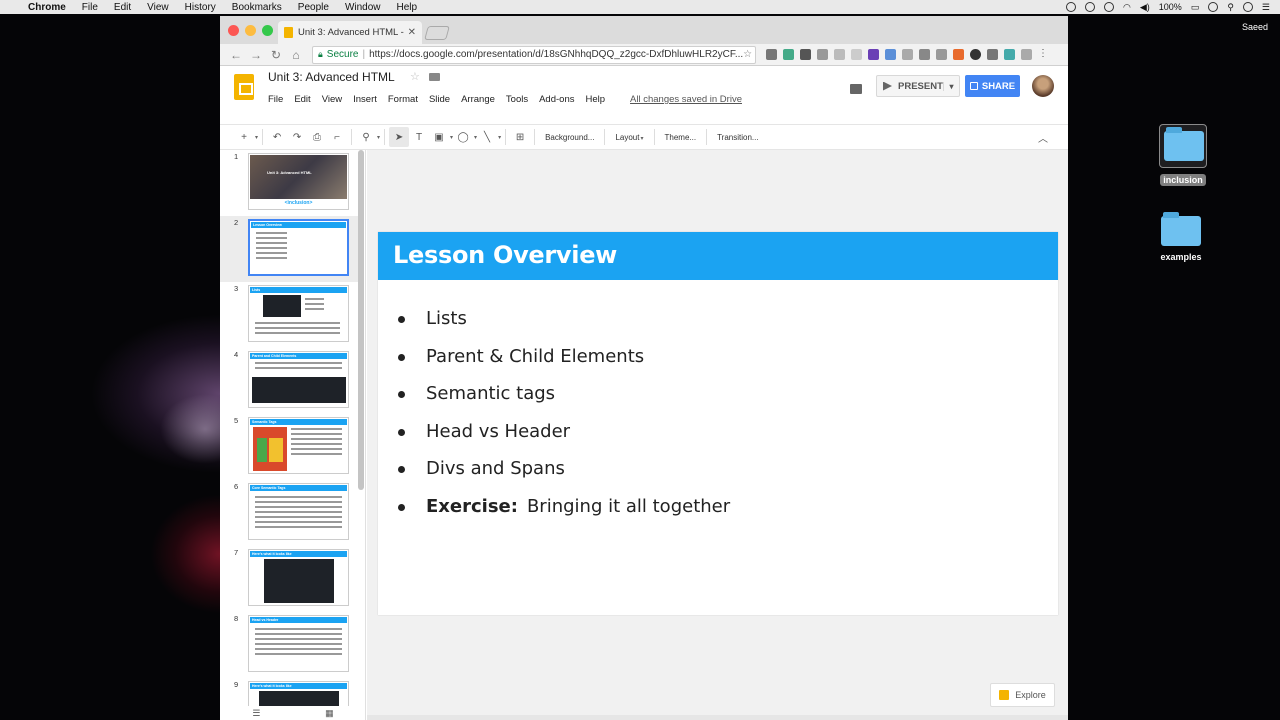 The image size is (1280, 720). What do you see at coordinates (1170, 7) in the screenshot?
I see `battery-level: 100%` at bounding box center [1170, 7].